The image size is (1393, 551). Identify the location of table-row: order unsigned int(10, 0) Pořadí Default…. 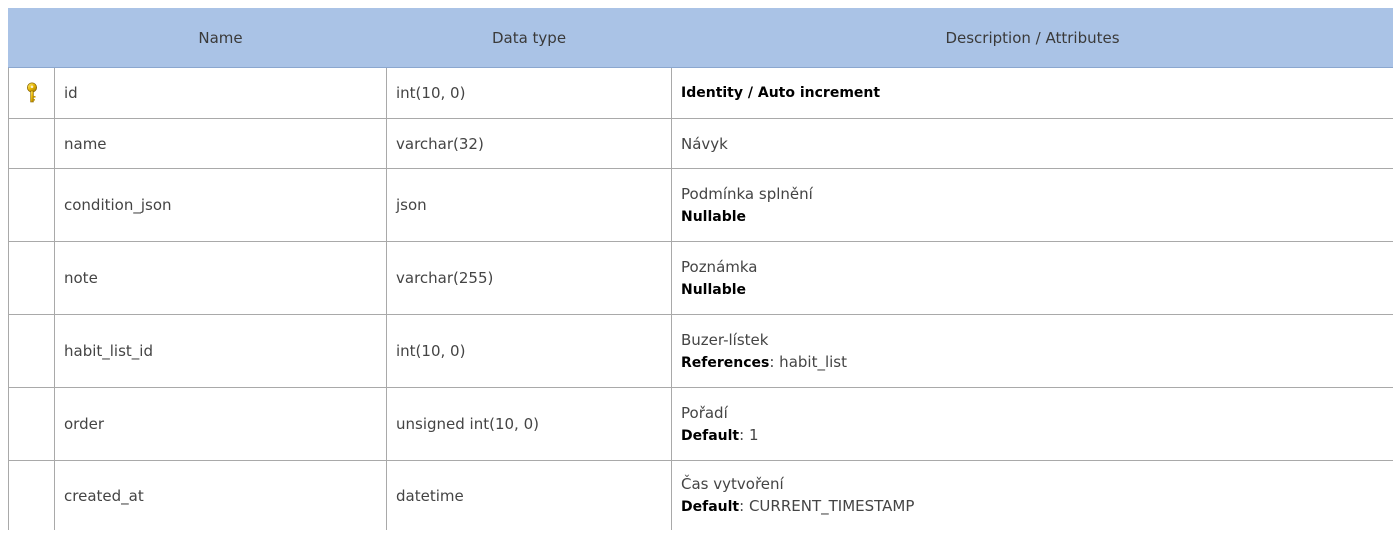
(700, 424).